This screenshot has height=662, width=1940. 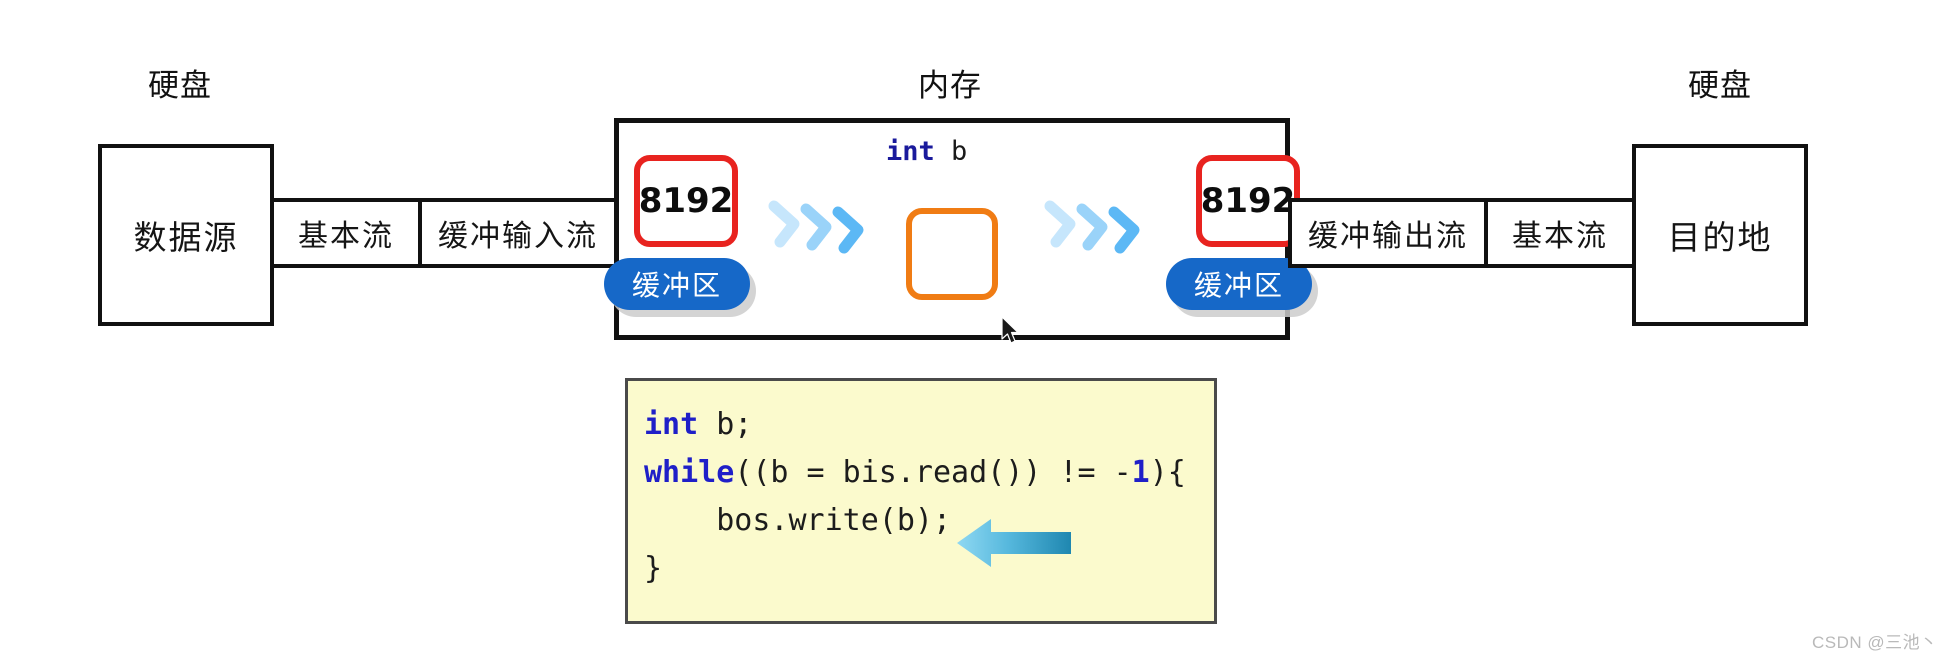 What do you see at coordinates (1140, 472) in the screenshot?
I see `code-token: 1` at bounding box center [1140, 472].